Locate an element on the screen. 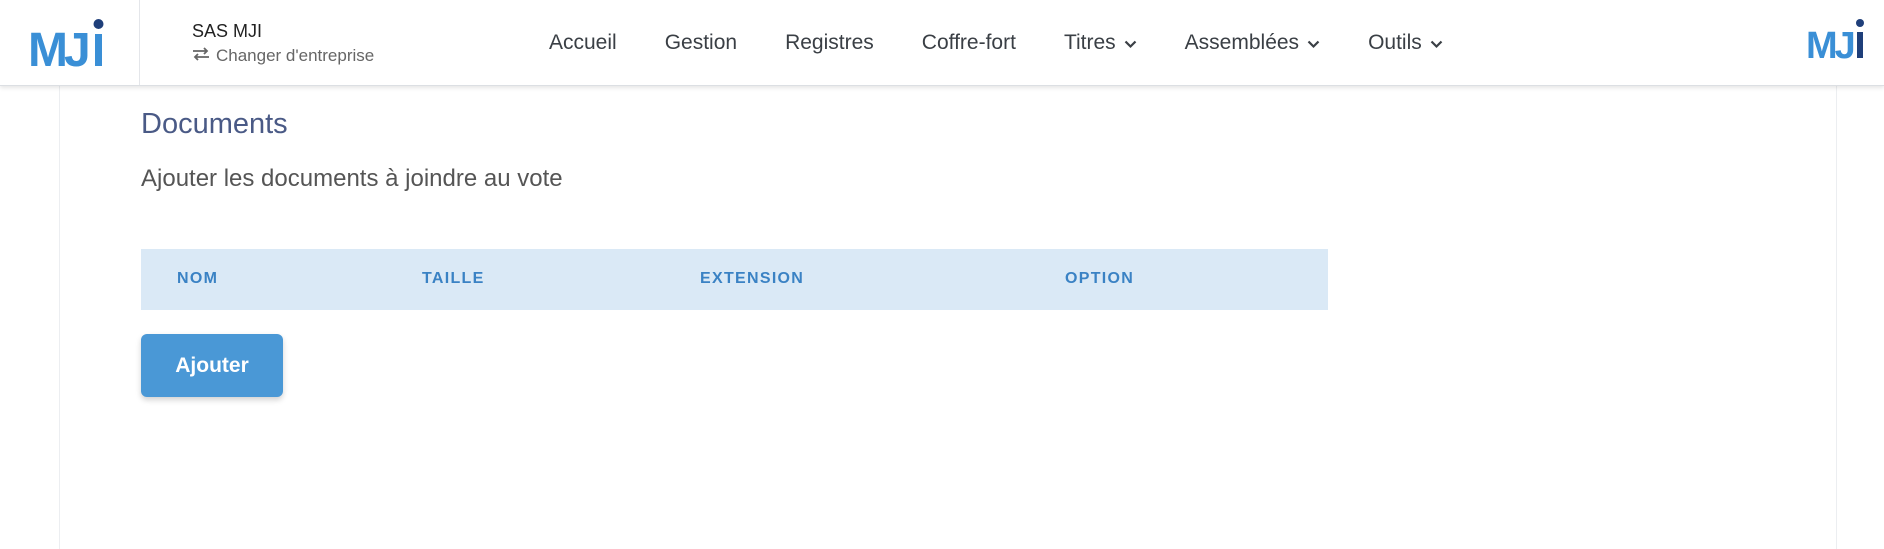  nav-item-coffre-fort: Coffre-fort is located at coordinates (969, 43).